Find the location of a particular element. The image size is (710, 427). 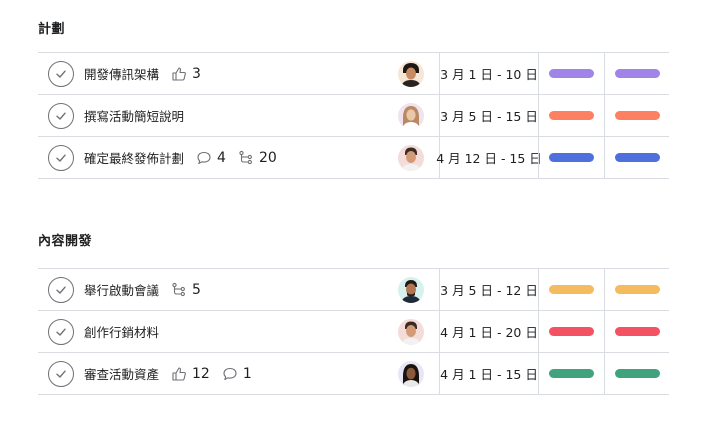

task-name: 舉行啟動會議 is located at coordinates (121, 289).